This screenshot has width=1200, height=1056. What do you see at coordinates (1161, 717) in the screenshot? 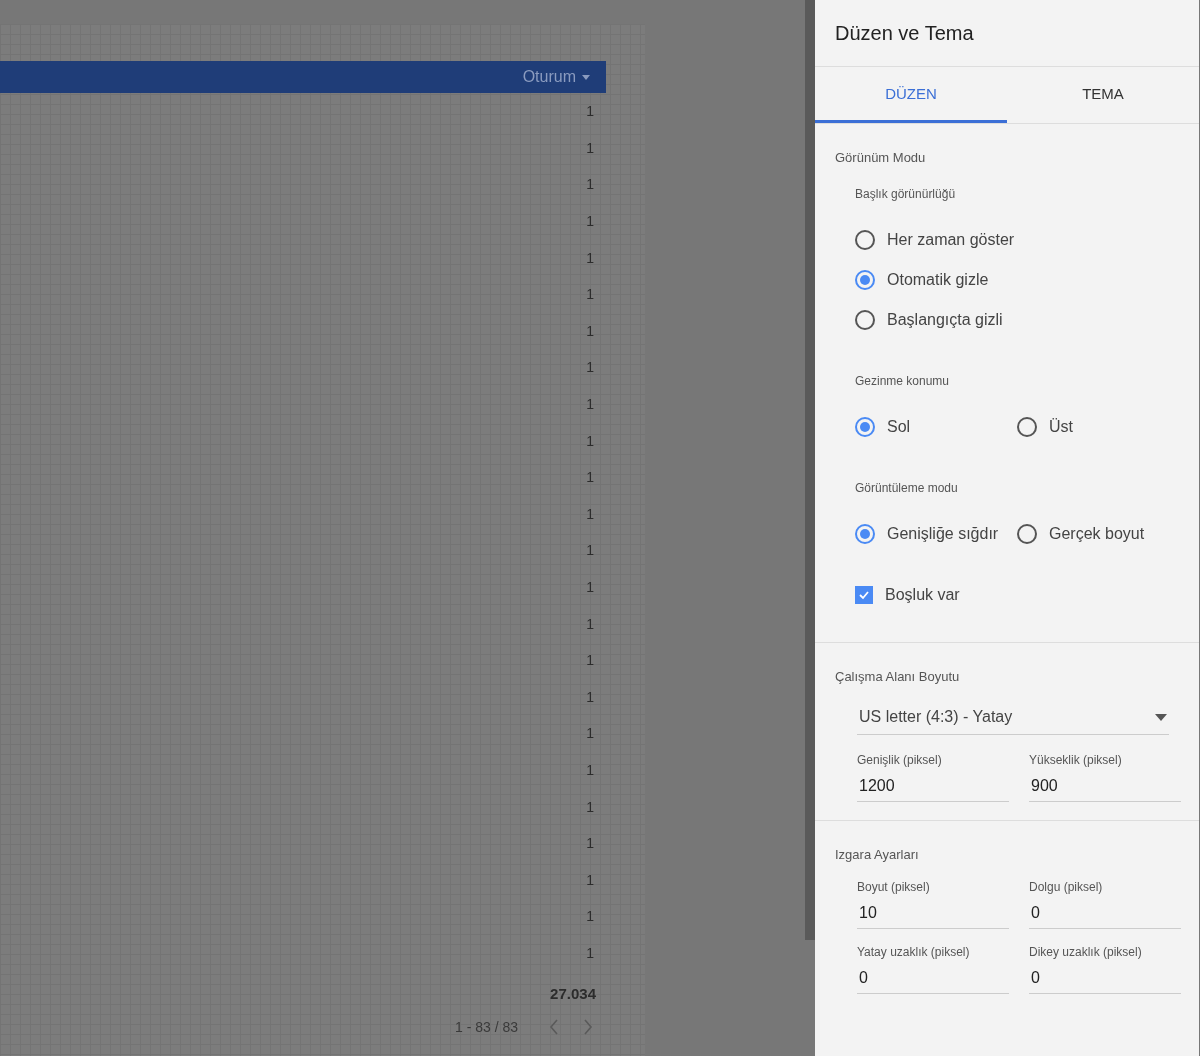
I see `dropdown-caret-icon` at bounding box center [1161, 717].